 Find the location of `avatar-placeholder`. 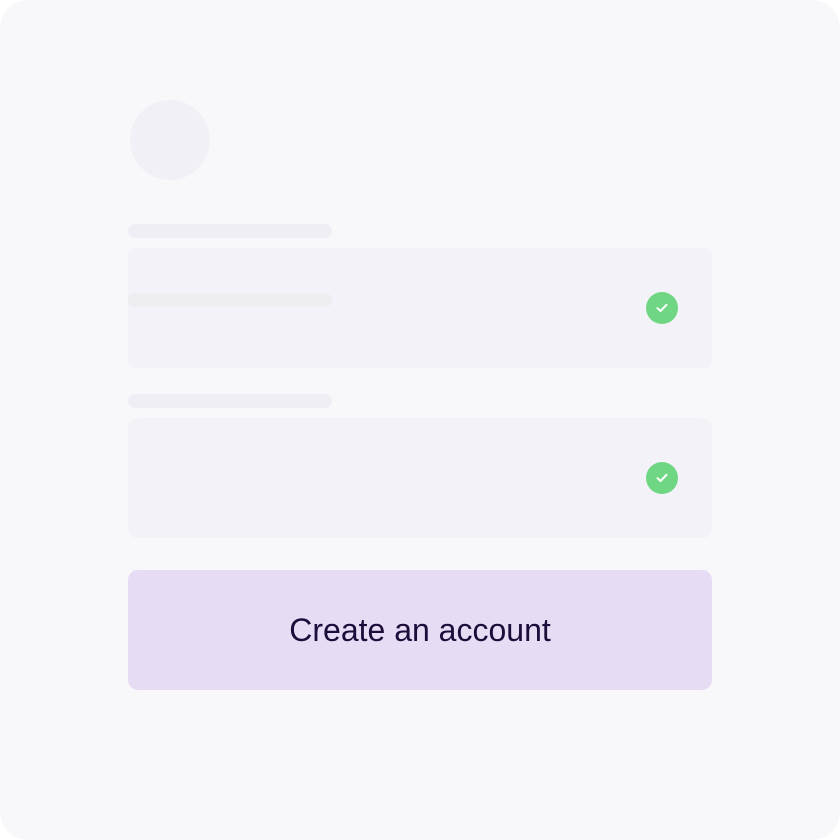

avatar-placeholder is located at coordinates (170, 140).